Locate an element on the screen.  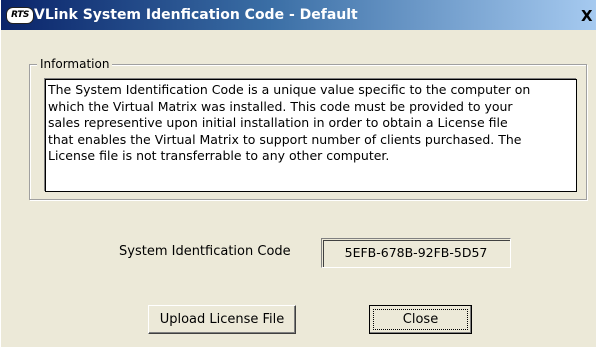
close-button-focus-rect is located at coordinates (420, 319).